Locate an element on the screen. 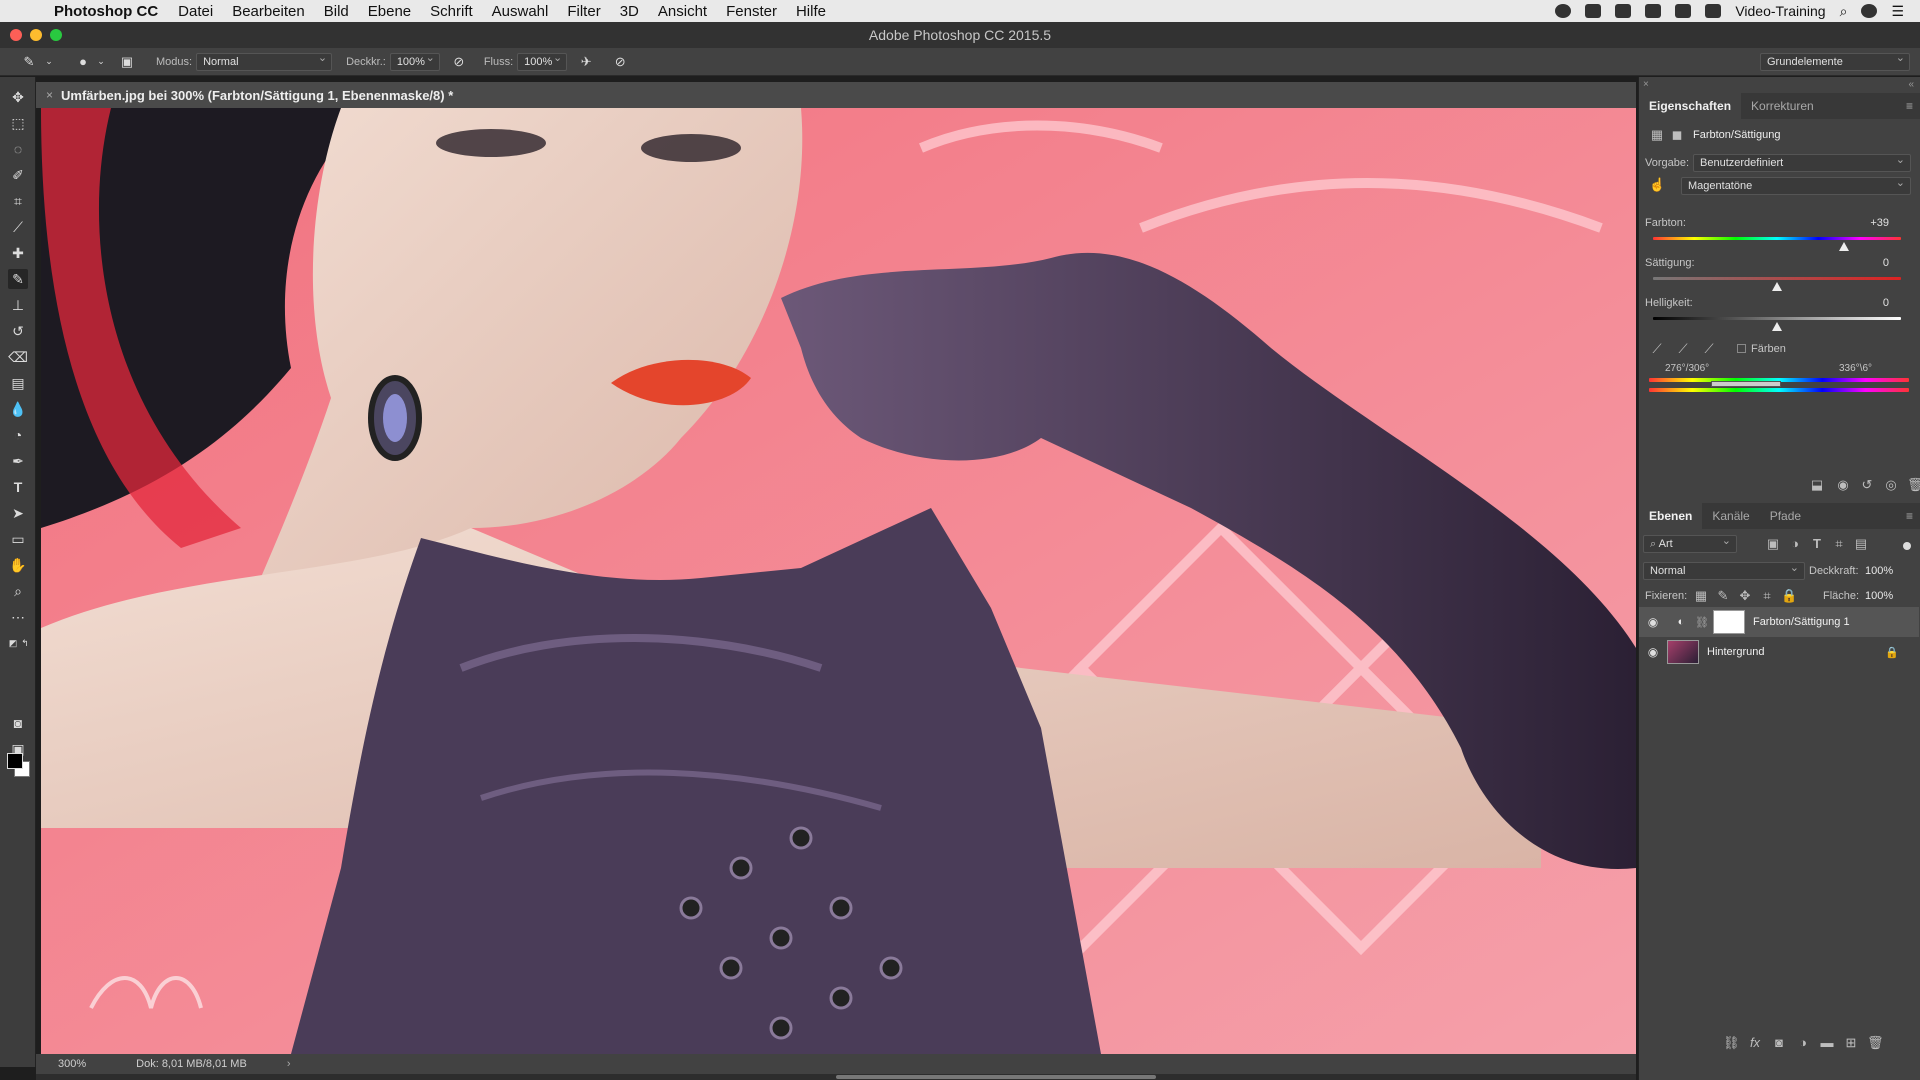 This screenshot has height=1080, width=1920. menu-app-name: Photoshop CC is located at coordinates (106, 11).